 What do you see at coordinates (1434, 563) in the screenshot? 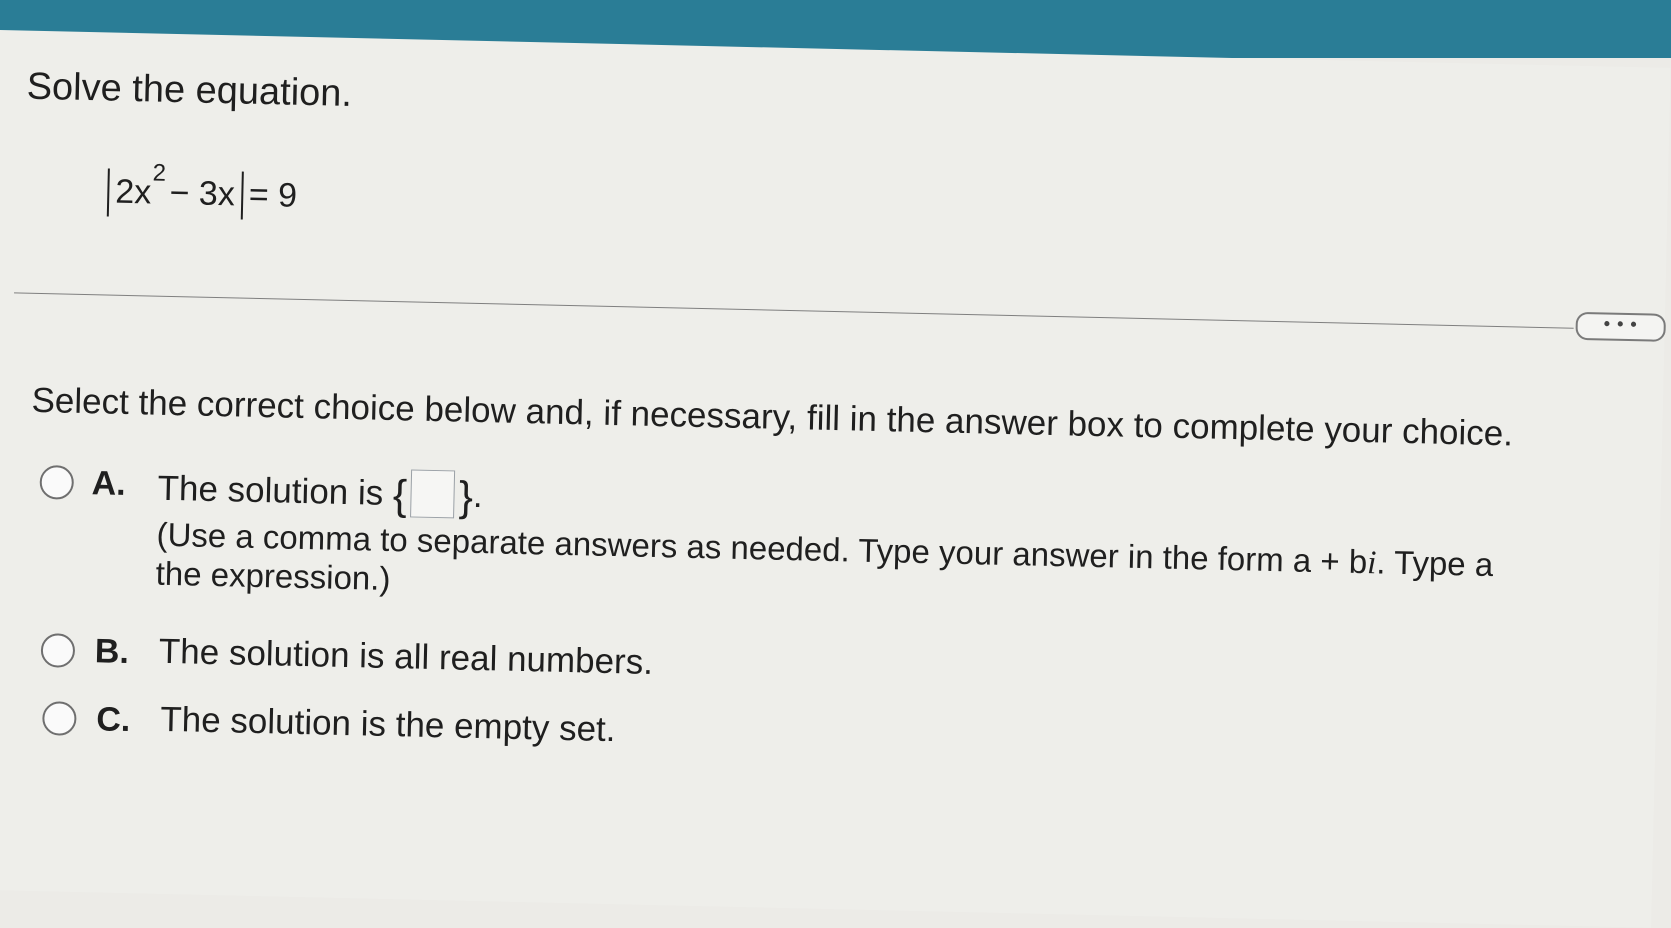
I see `hint-text-2: . Type a` at bounding box center [1434, 563].